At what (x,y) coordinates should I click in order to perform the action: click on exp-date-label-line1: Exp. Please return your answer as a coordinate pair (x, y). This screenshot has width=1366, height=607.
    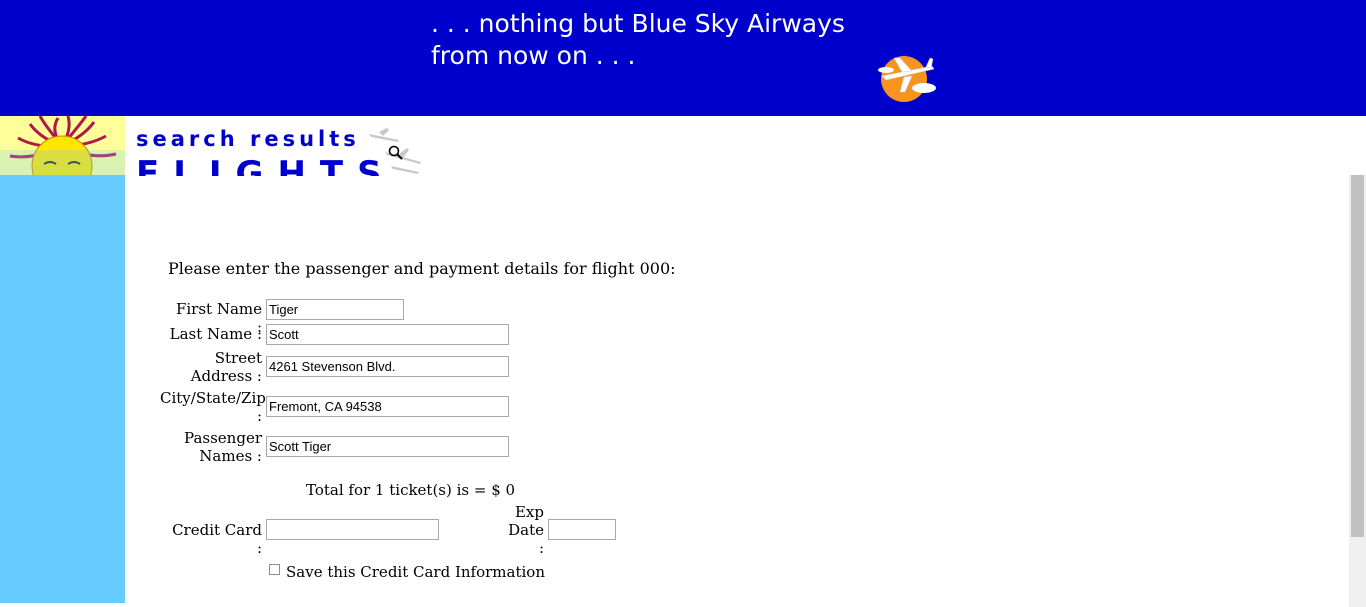
    Looking at the image, I should click on (529, 512).